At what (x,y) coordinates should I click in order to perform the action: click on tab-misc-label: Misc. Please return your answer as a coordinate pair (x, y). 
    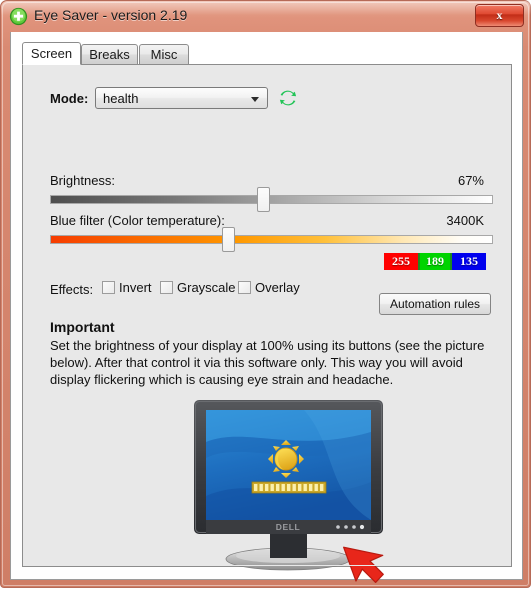
    Looking at the image, I should click on (164, 54).